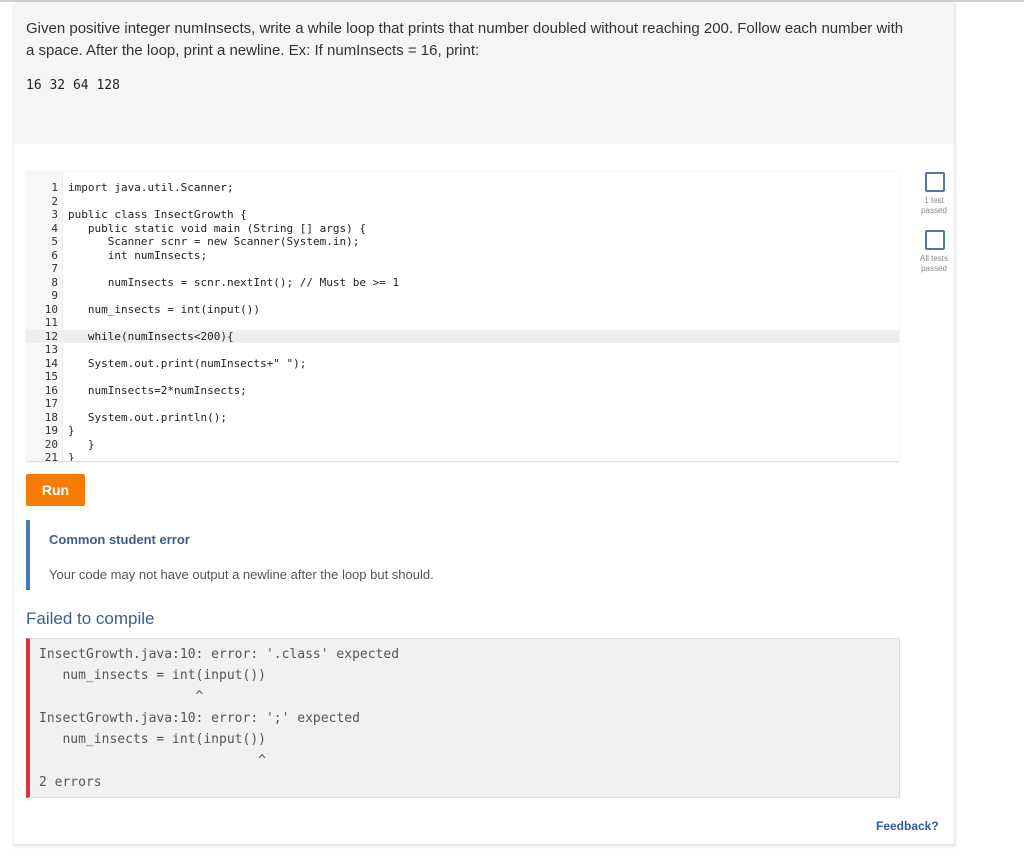 This screenshot has width=1024, height=857. I want to click on code-line: 3 public class InsectGrowth {, so click(462, 215).